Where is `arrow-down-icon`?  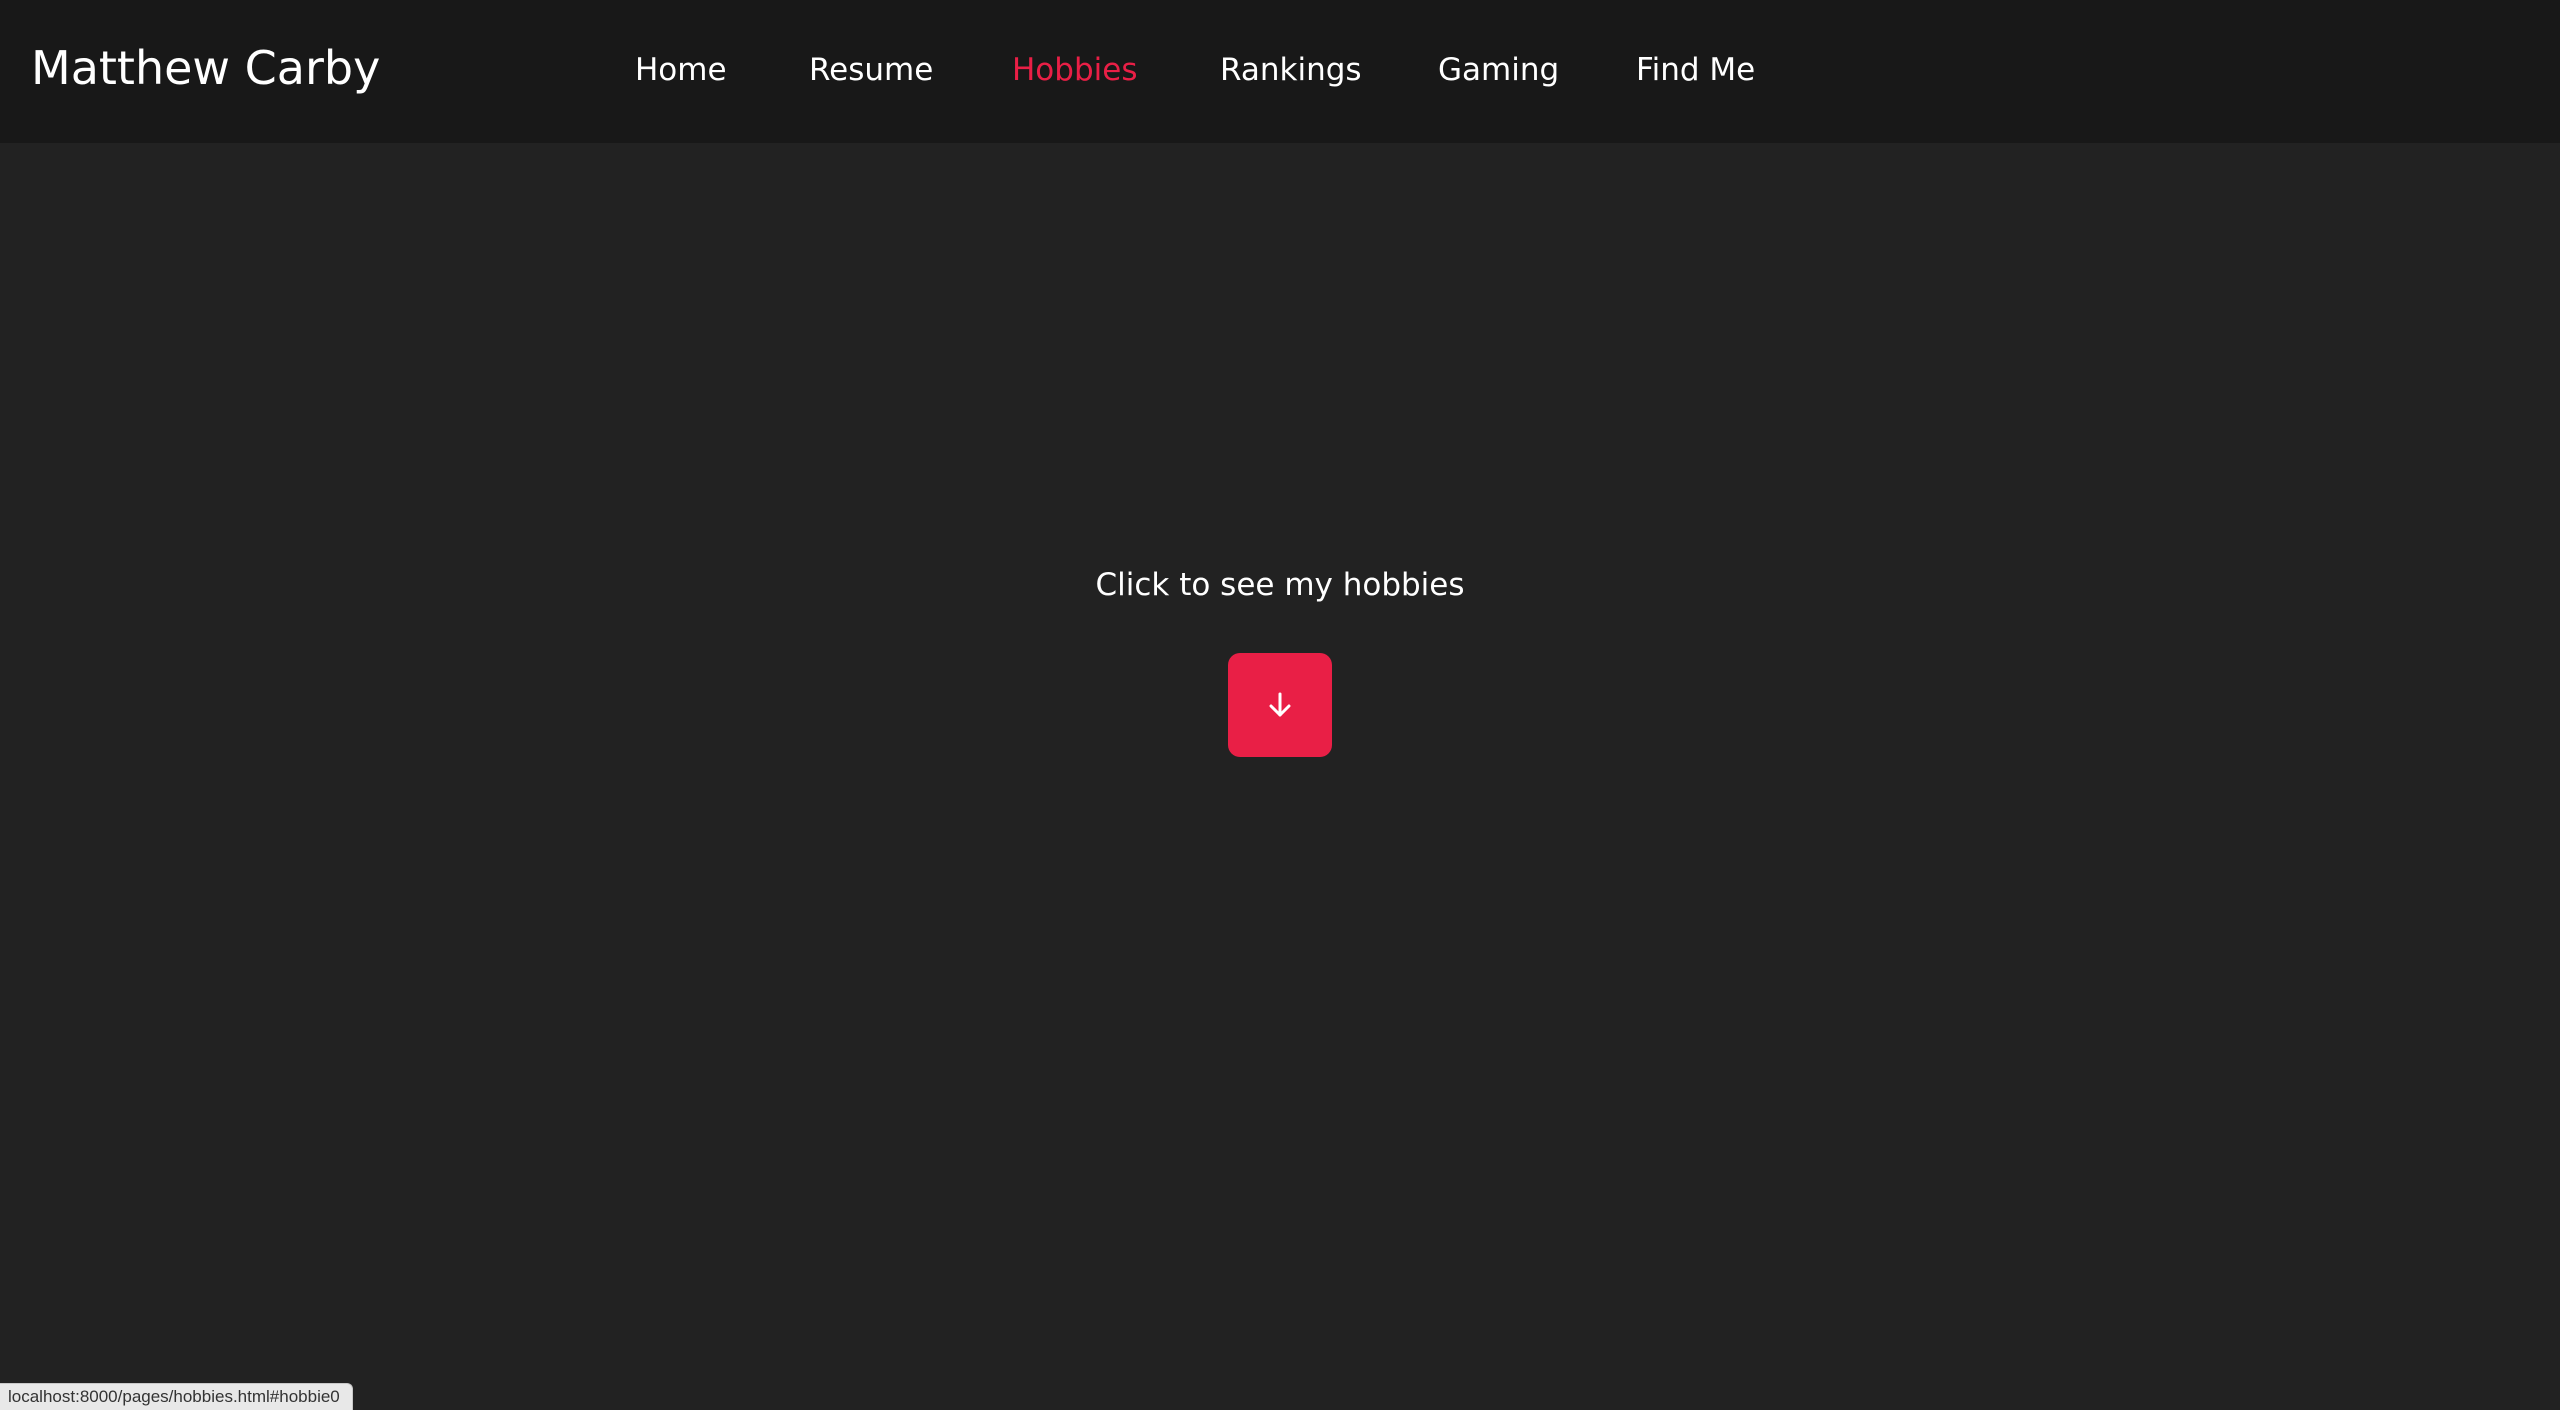 arrow-down-icon is located at coordinates (1280, 704).